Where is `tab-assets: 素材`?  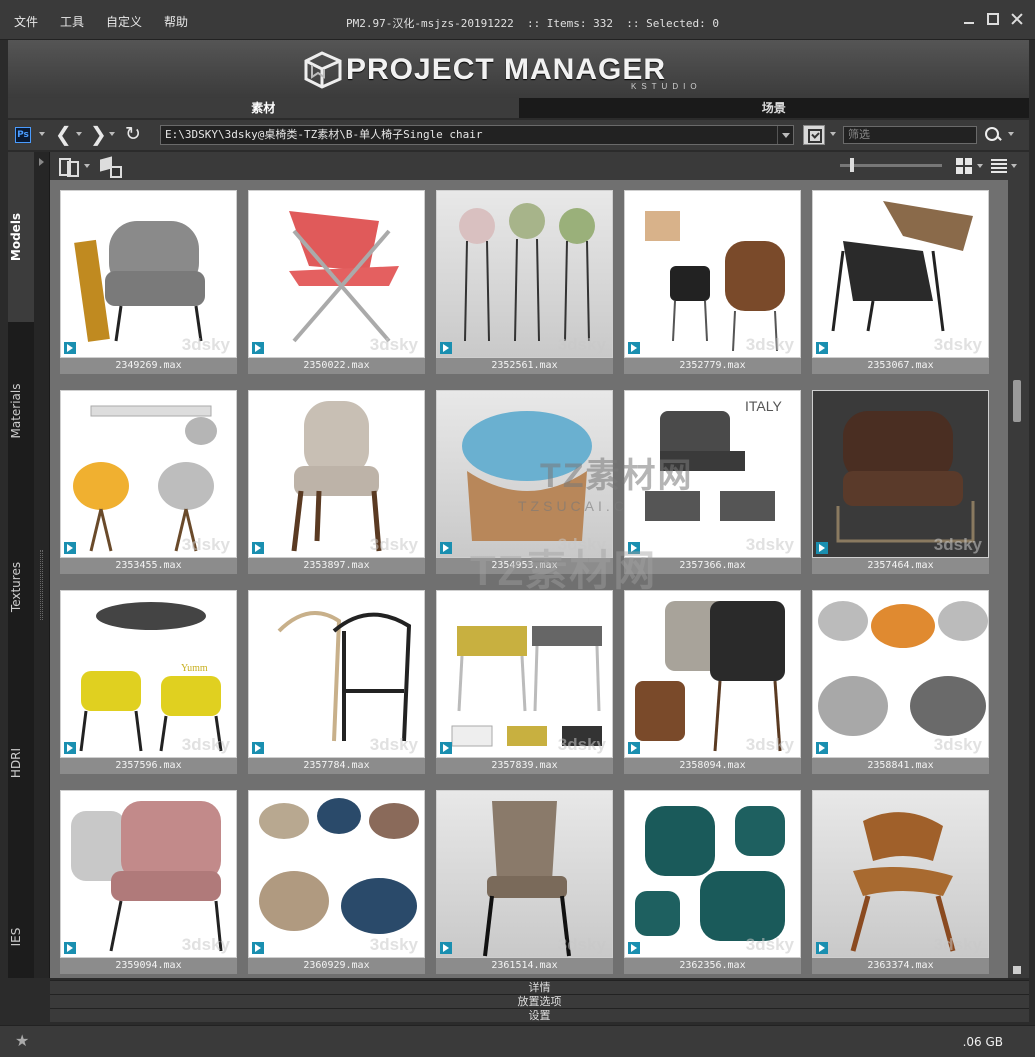 tab-assets: 素材 is located at coordinates (263, 108).